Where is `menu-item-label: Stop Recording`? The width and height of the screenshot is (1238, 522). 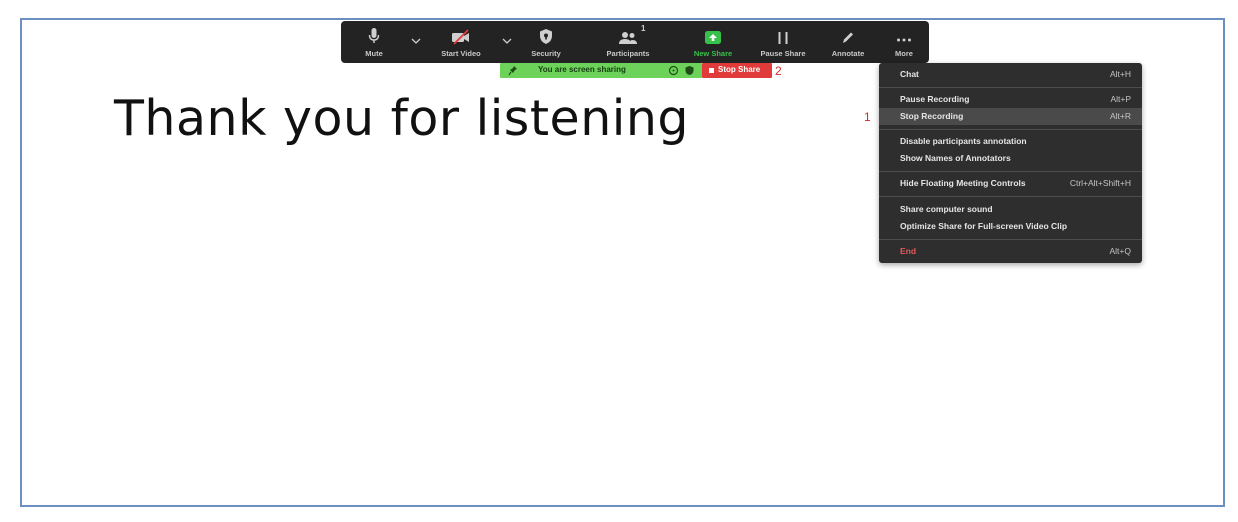
menu-item-label: Stop Recording is located at coordinates (932, 116).